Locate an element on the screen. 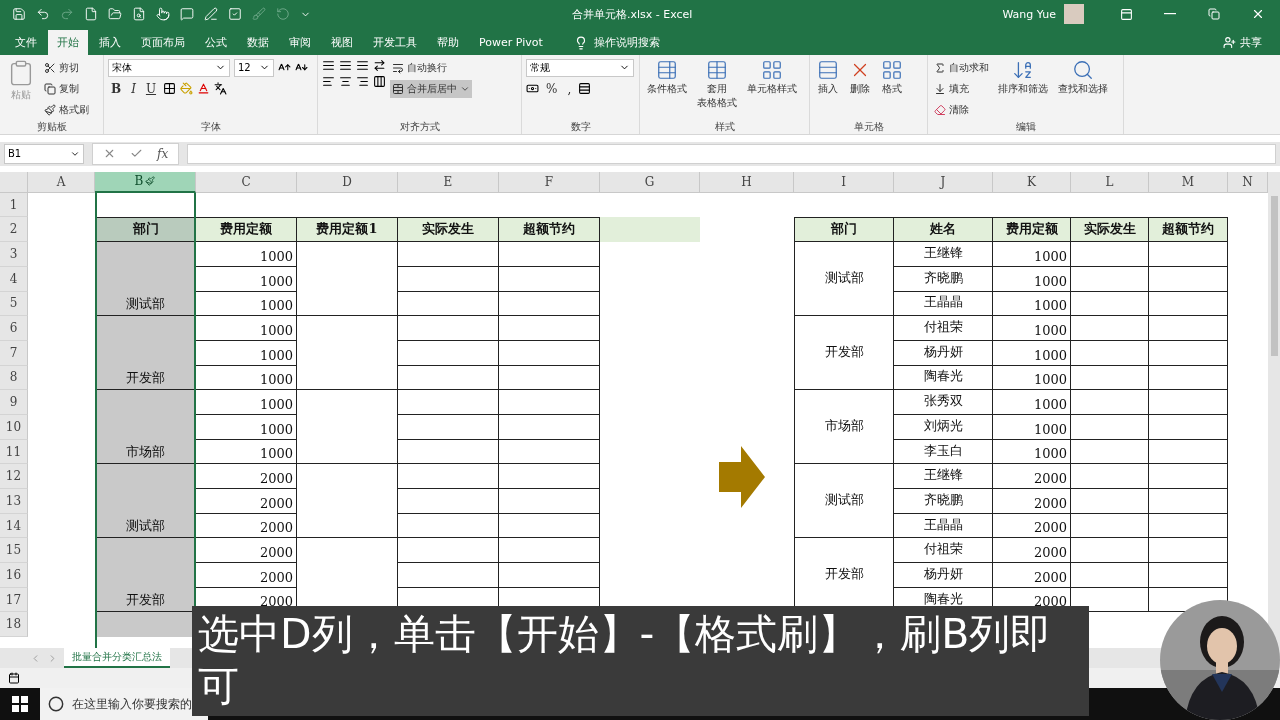 The width and height of the screenshot is (1280, 720). row-header: 4 is located at coordinates (14, 279).